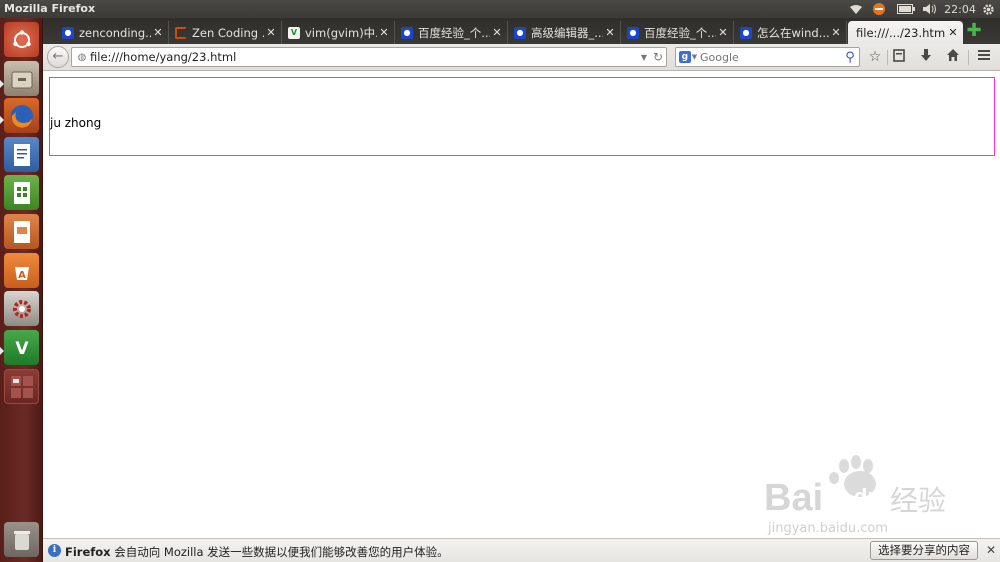 Image resolution: width=1000 pixels, height=562 pixels. What do you see at coordinates (21, 154) in the screenshot?
I see `writer-icon` at bounding box center [21, 154].